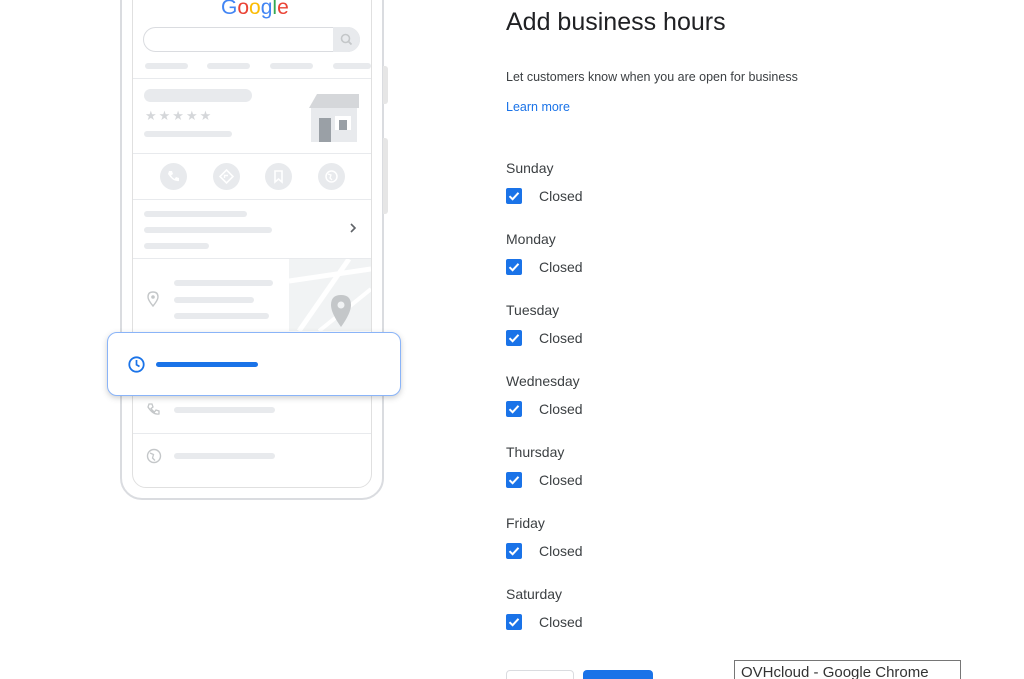 The width and height of the screenshot is (1024, 679). Describe the element at coordinates (656, 403) in the screenshot. I see `day-row-wednesday: Wednesday Closed` at that location.